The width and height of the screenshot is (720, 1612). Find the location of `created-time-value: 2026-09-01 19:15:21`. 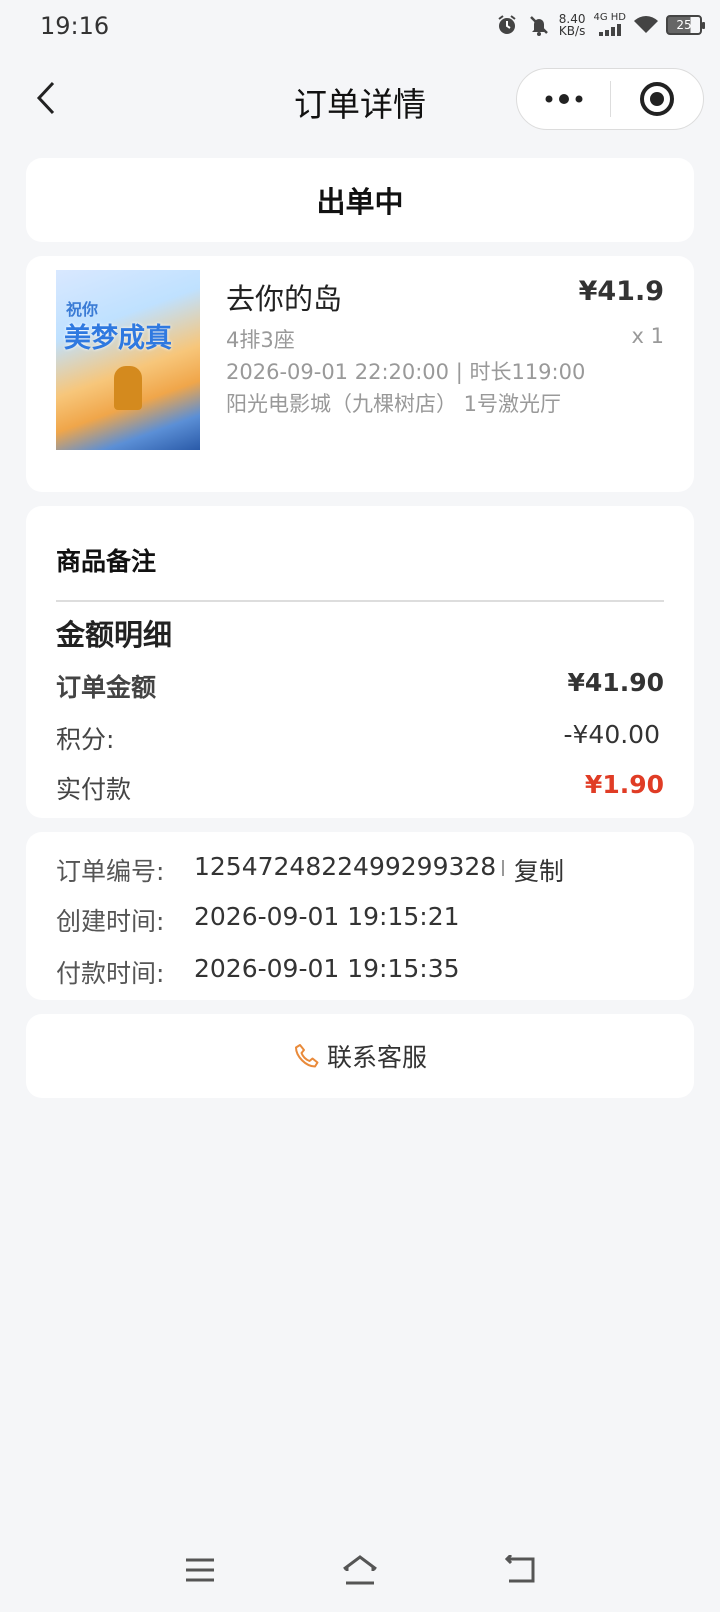

created-time-value: 2026-09-01 19:15:21 is located at coordinates (327, 916).